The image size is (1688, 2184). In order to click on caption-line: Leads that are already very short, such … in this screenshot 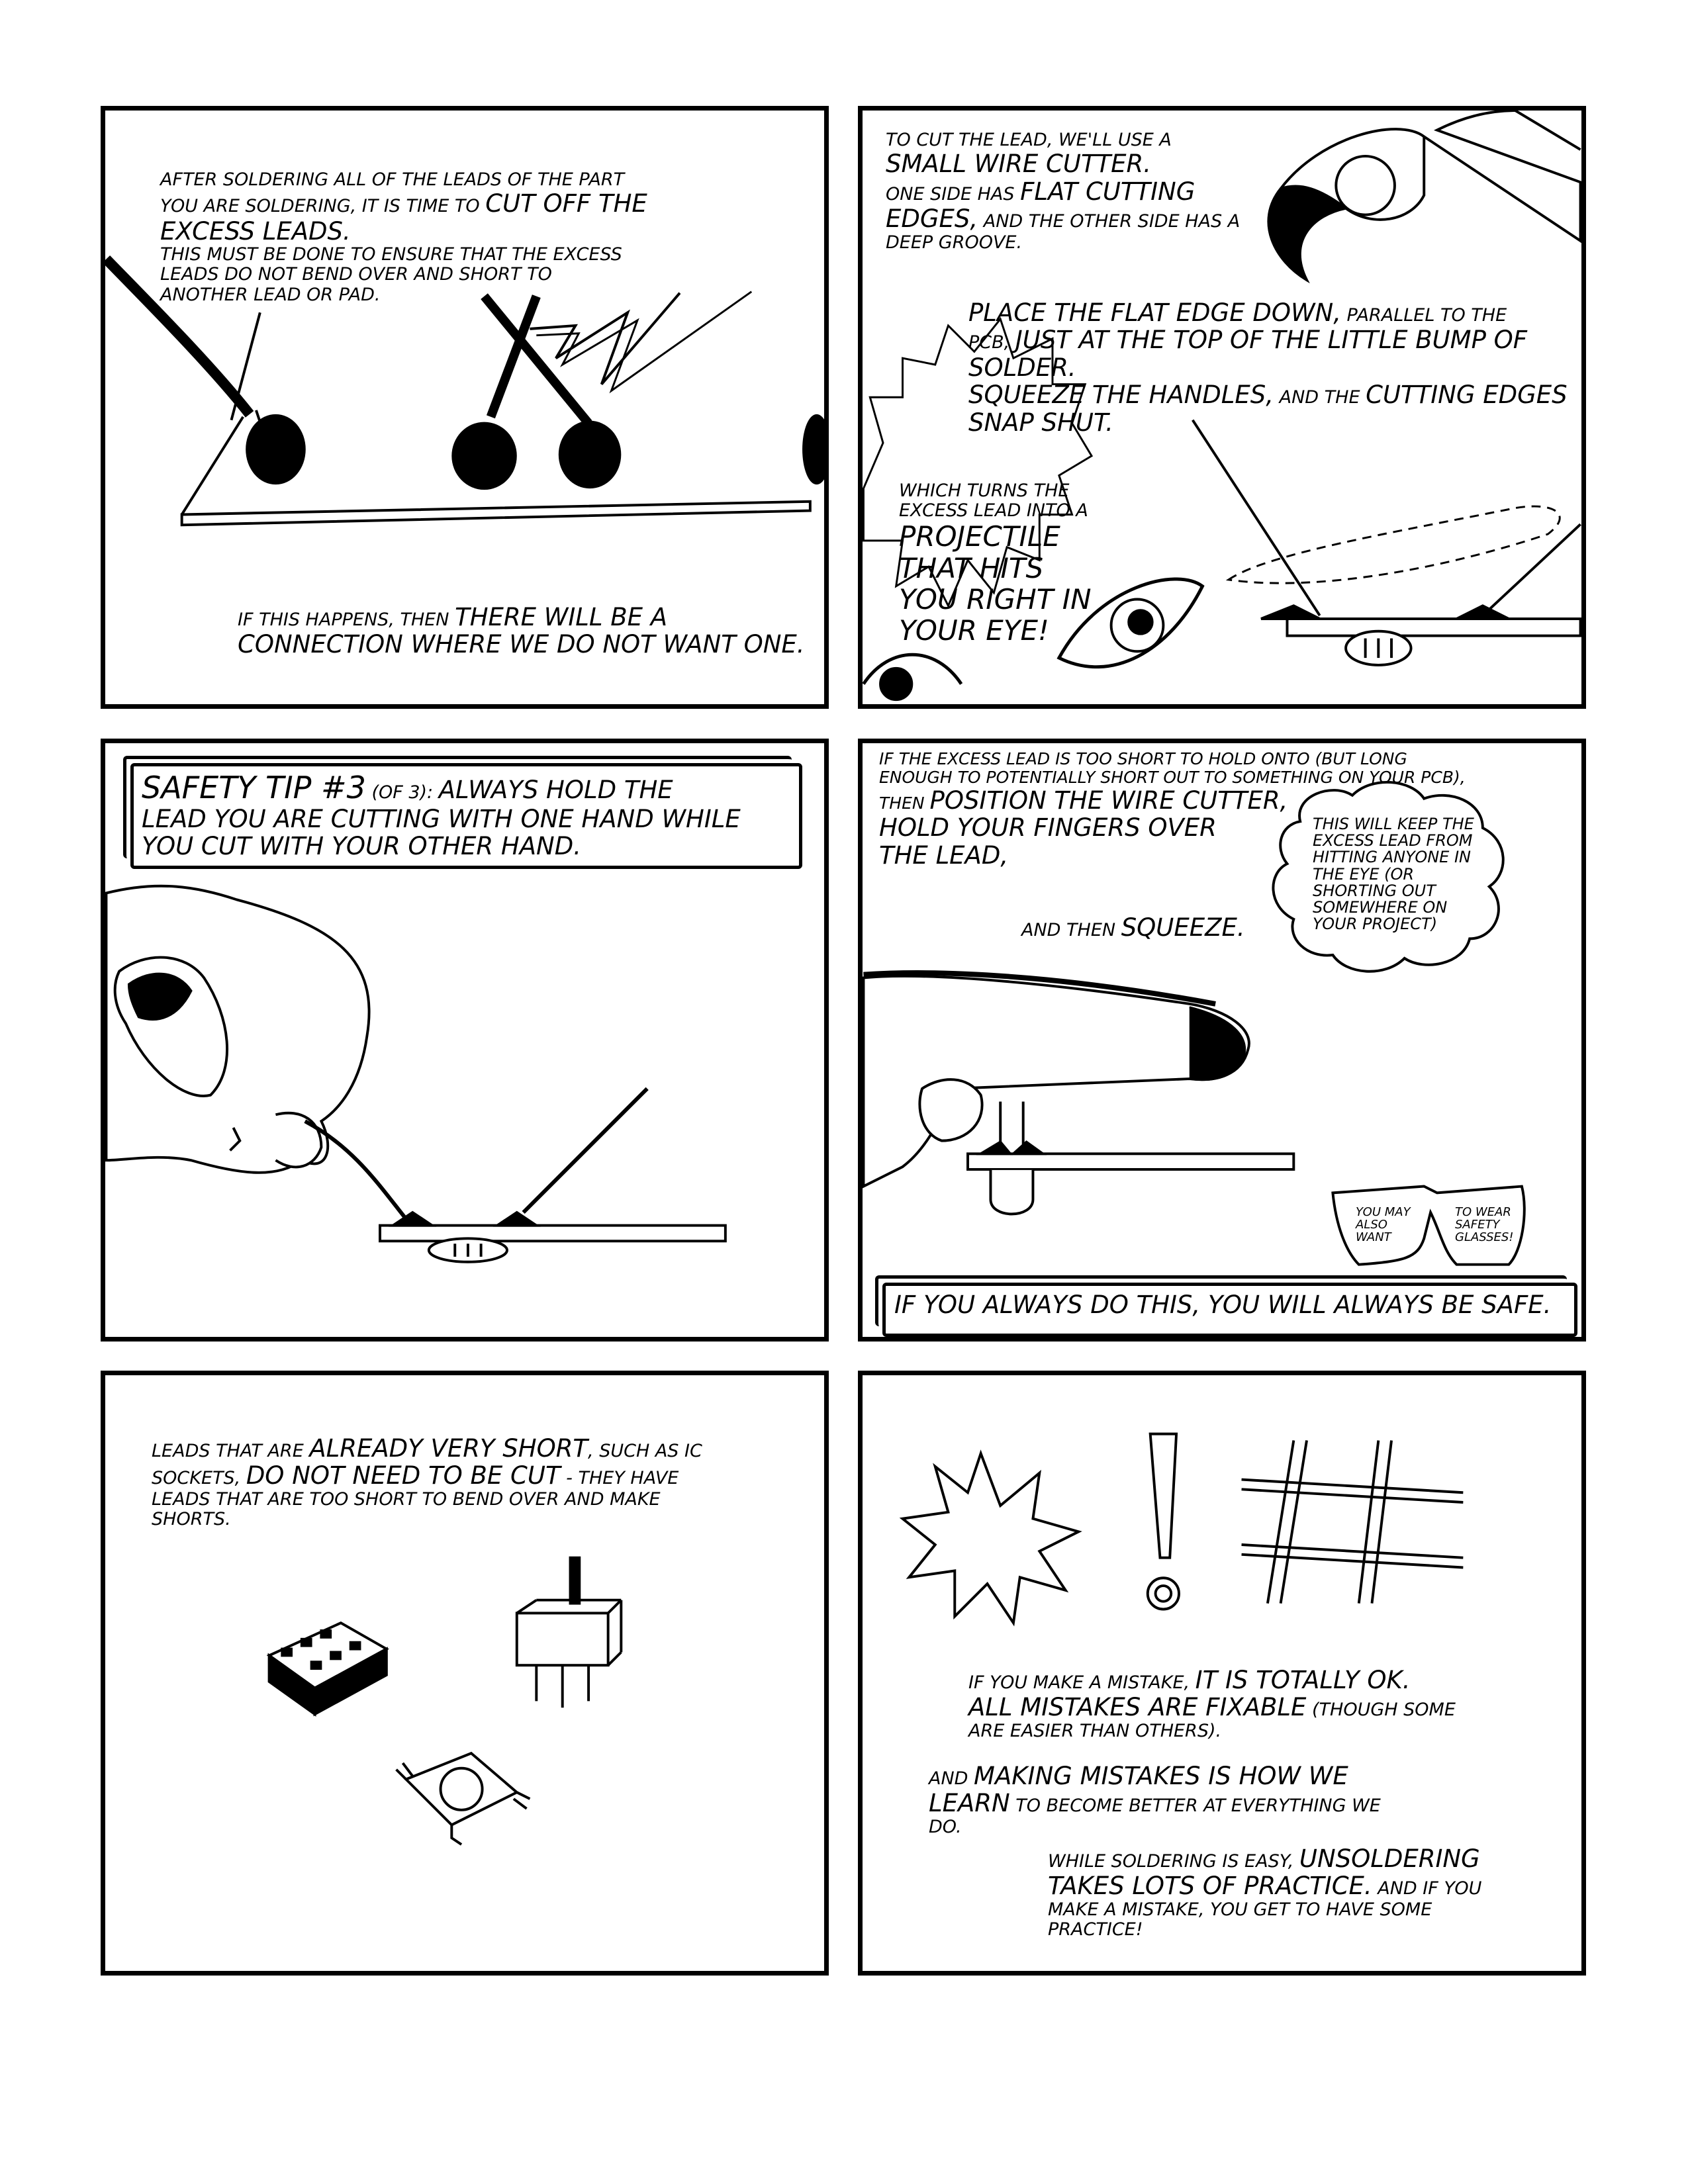, I will do `click(427, 1448)`.